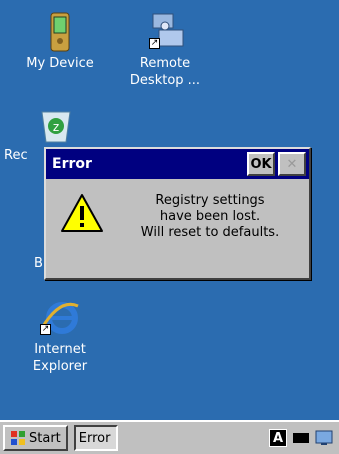 This screenshot has width=339, height=454. Describe the element at coordinates (324, 438) in the screenshot. I see `desktop-icon-tray` at that location.